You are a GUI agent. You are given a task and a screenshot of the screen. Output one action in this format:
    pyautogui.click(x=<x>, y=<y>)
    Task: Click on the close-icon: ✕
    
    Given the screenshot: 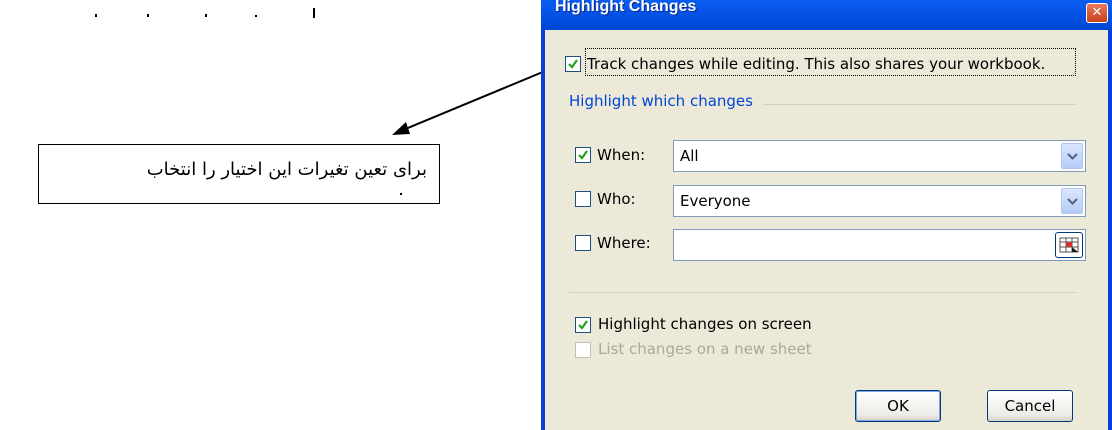 What is the action you would take?
    pyautogui.click(x=1097, y=12)
    